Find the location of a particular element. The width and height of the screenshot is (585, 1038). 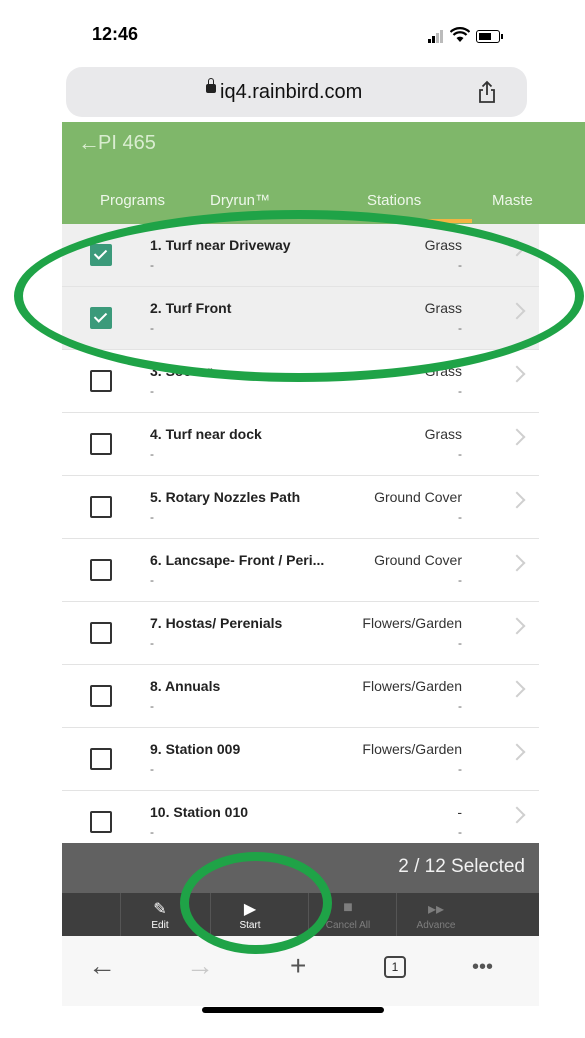

arrow-left-icon: ← is located at coordinates (89, 143).